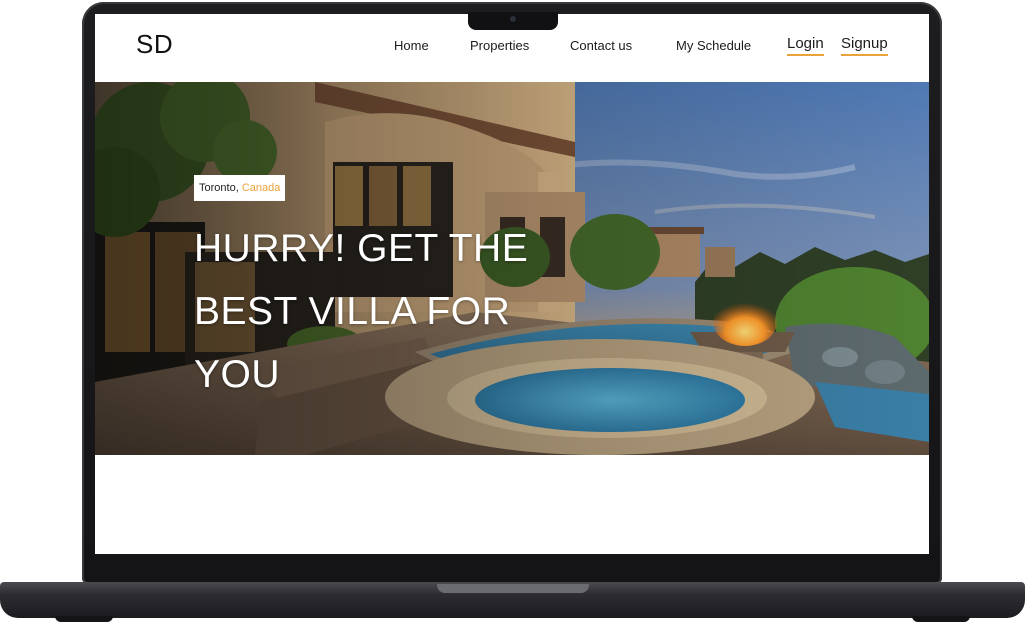  What do you see at coordinates (713, 45) in the screenshot?
I see `nav-schedule-link: My Schedule` at bounding box center [713, 45].